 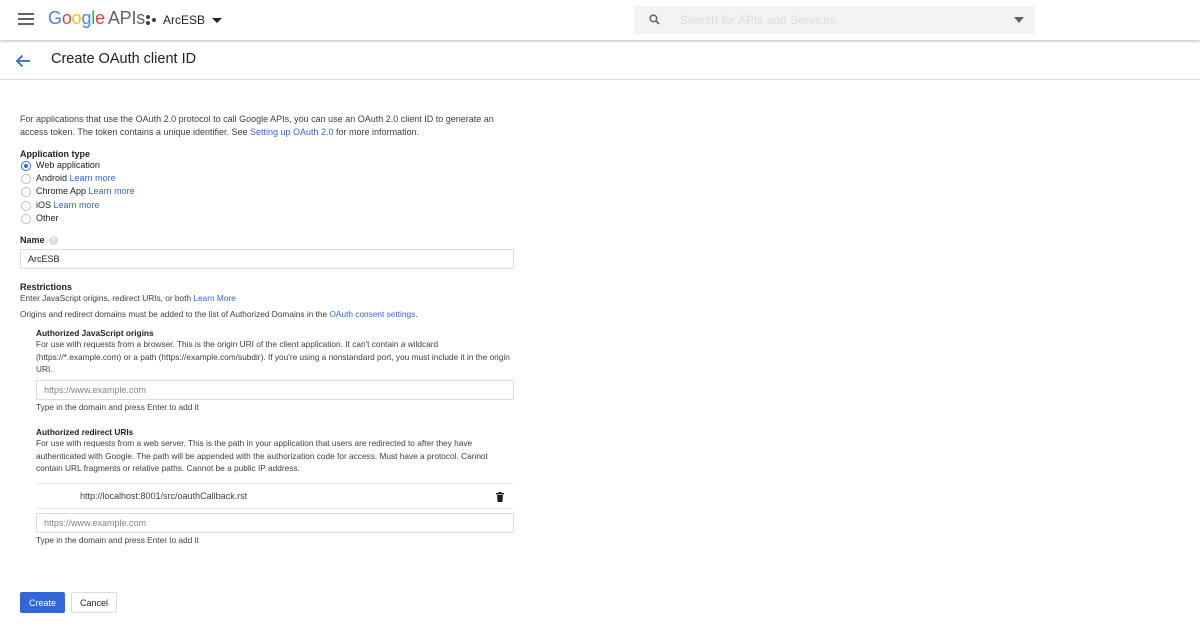 What do you see at coordinates (52, 178) in the screenshot?
I see `radio-label: Android` at bounding box center [52, 178].